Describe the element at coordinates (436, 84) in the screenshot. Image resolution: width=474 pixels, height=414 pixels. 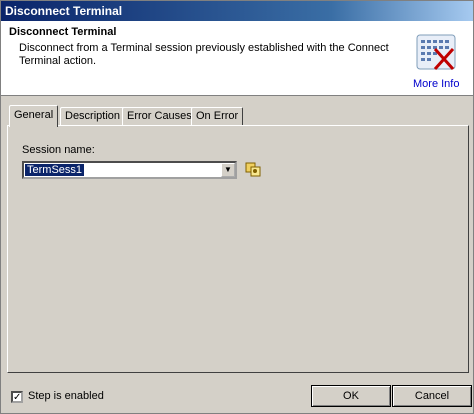
I see `more-info-link: More Info` at that location.